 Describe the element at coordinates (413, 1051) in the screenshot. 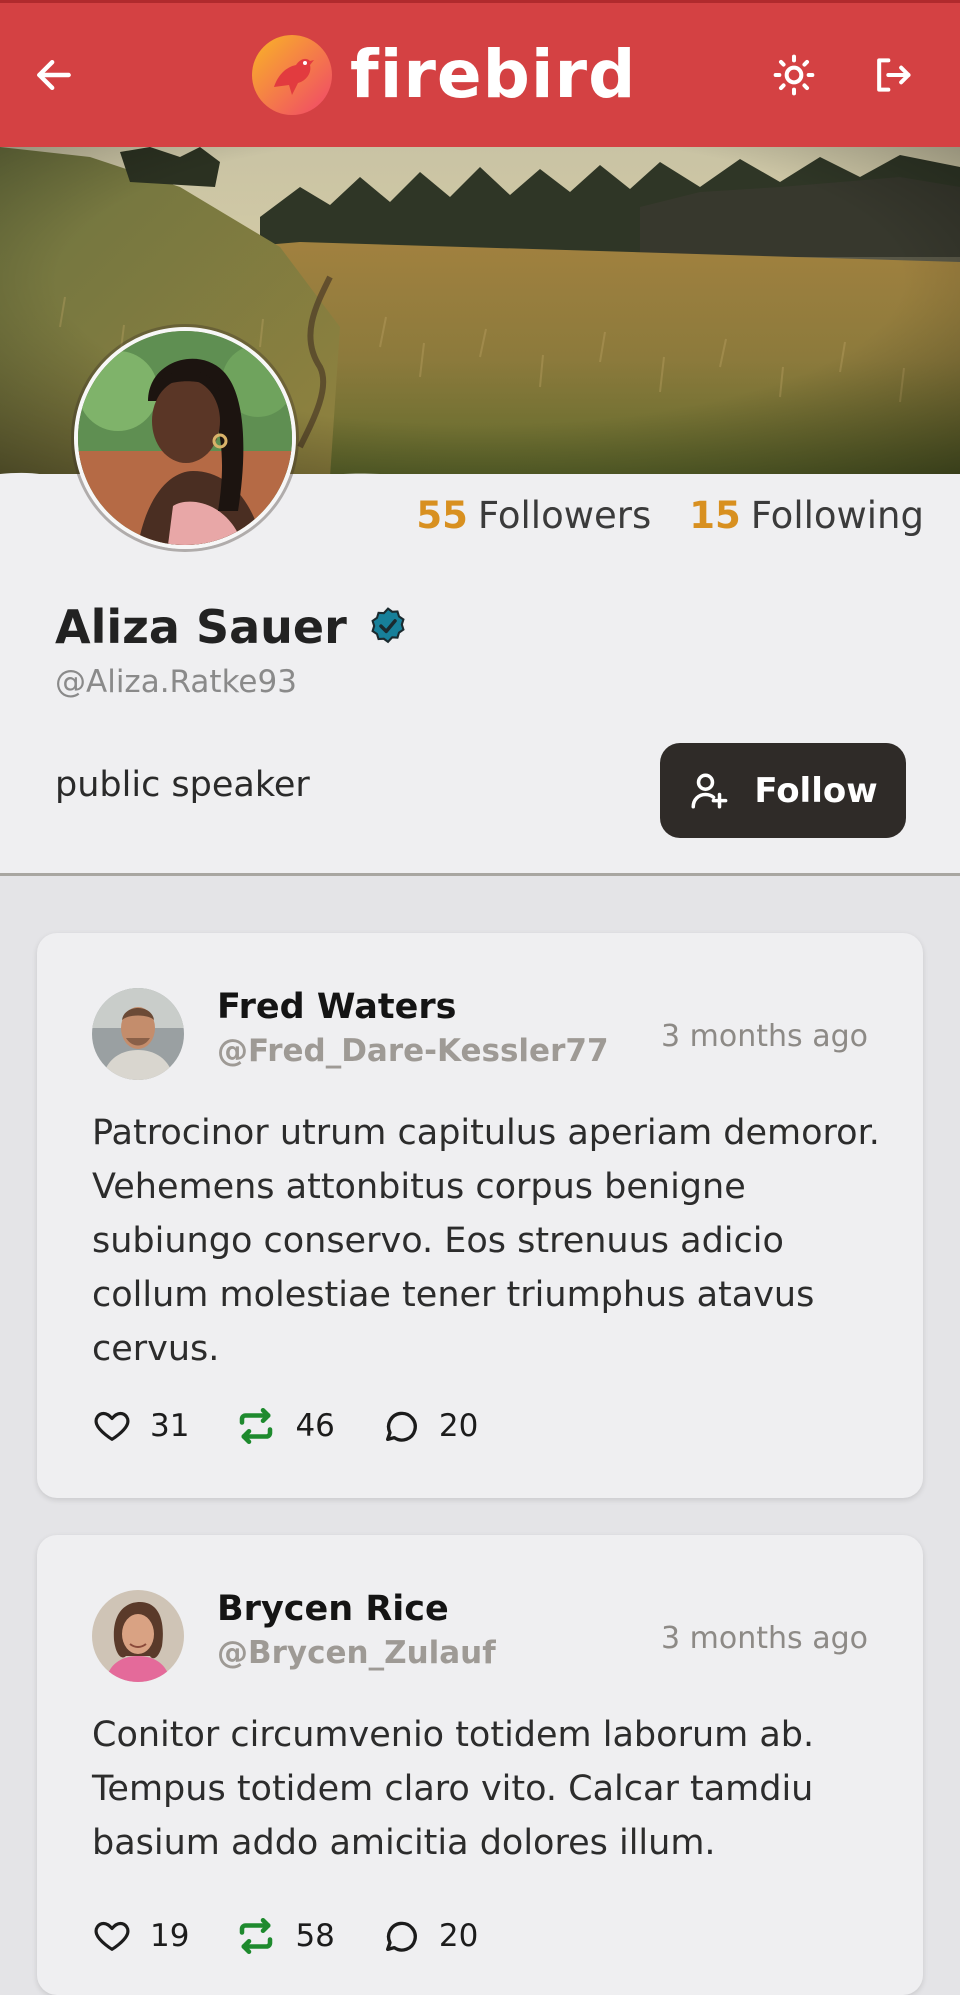

I see `post-author-handle: @Fred_Dare-Kessler77` at that location.